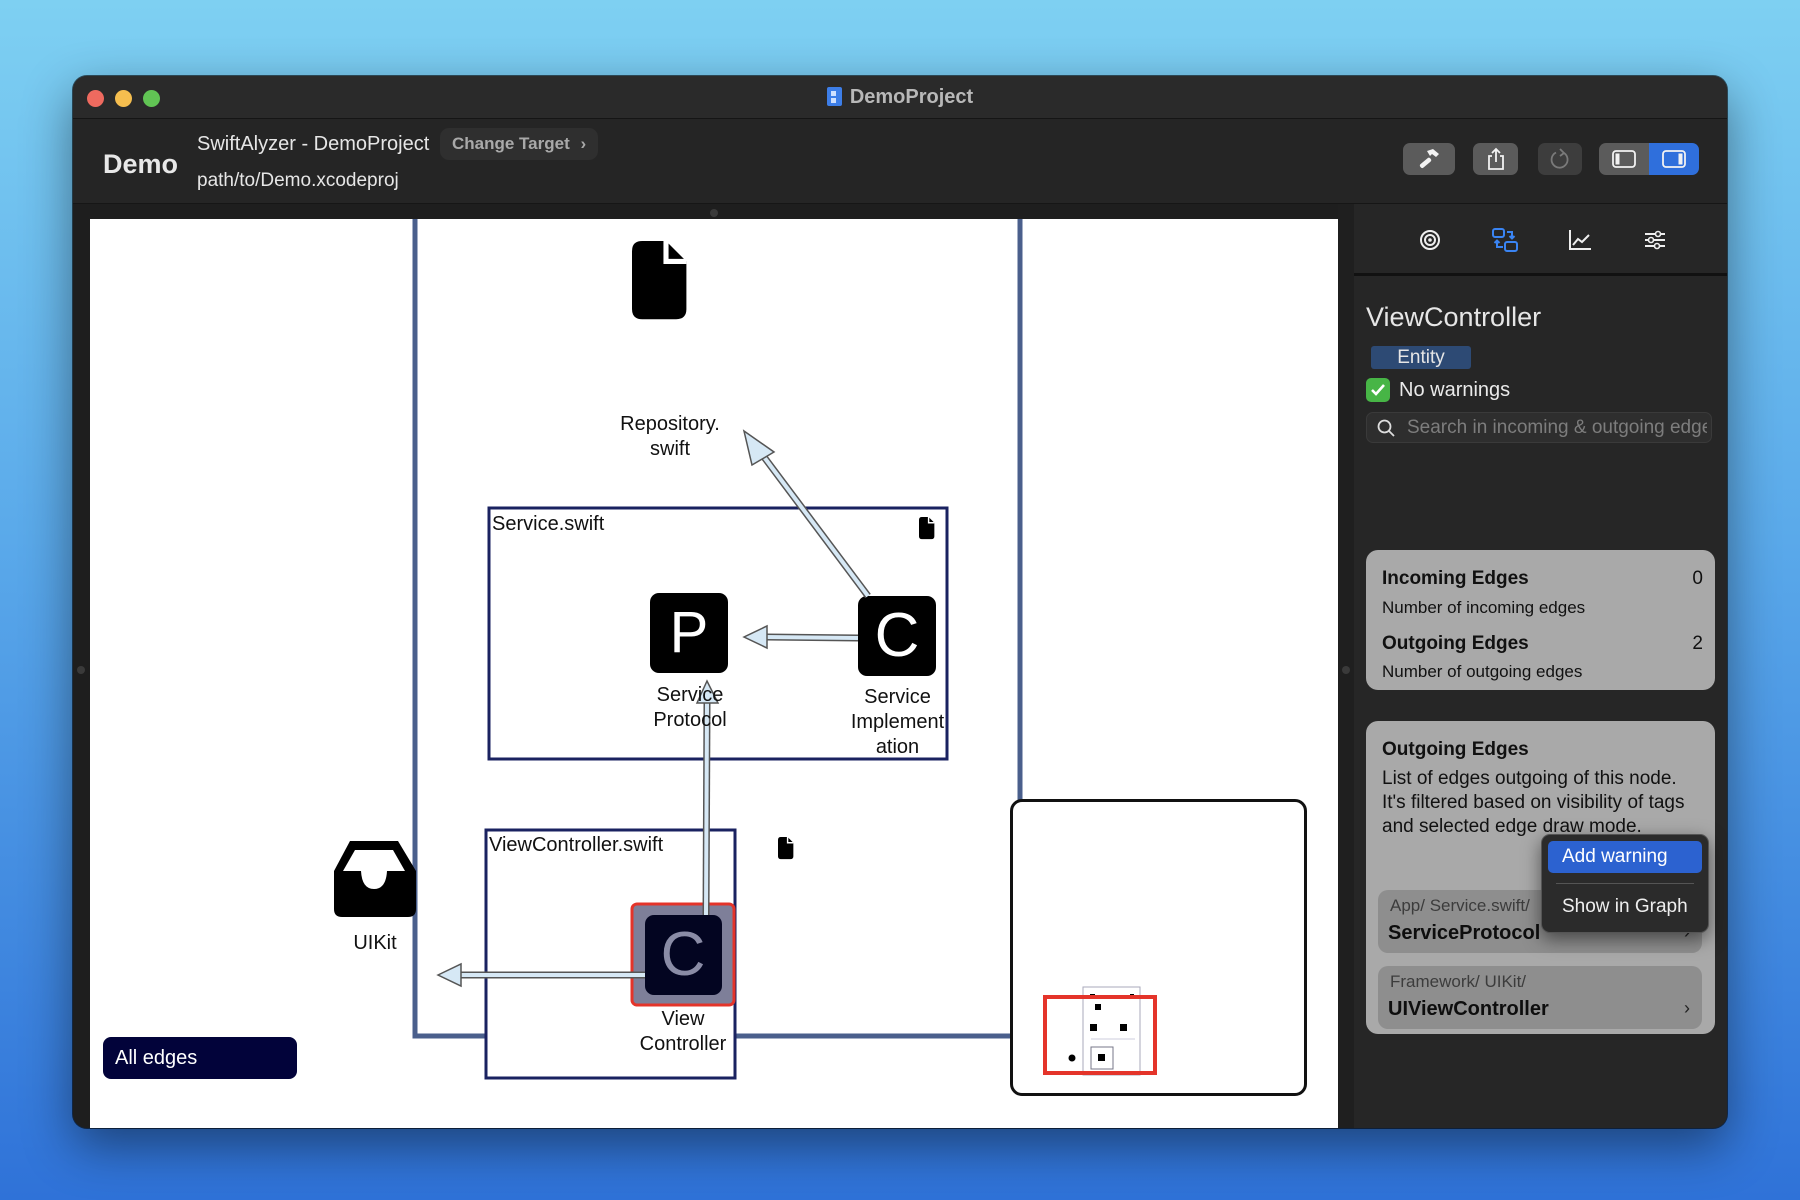  I want to click on label-line: Implement, so click(897, 722).